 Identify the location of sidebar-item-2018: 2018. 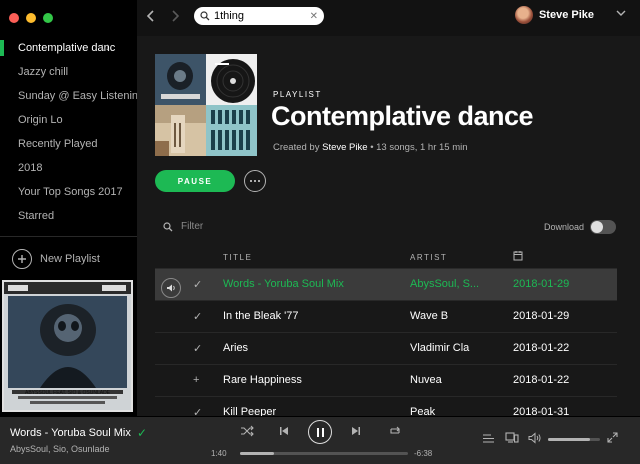
(68, 170).